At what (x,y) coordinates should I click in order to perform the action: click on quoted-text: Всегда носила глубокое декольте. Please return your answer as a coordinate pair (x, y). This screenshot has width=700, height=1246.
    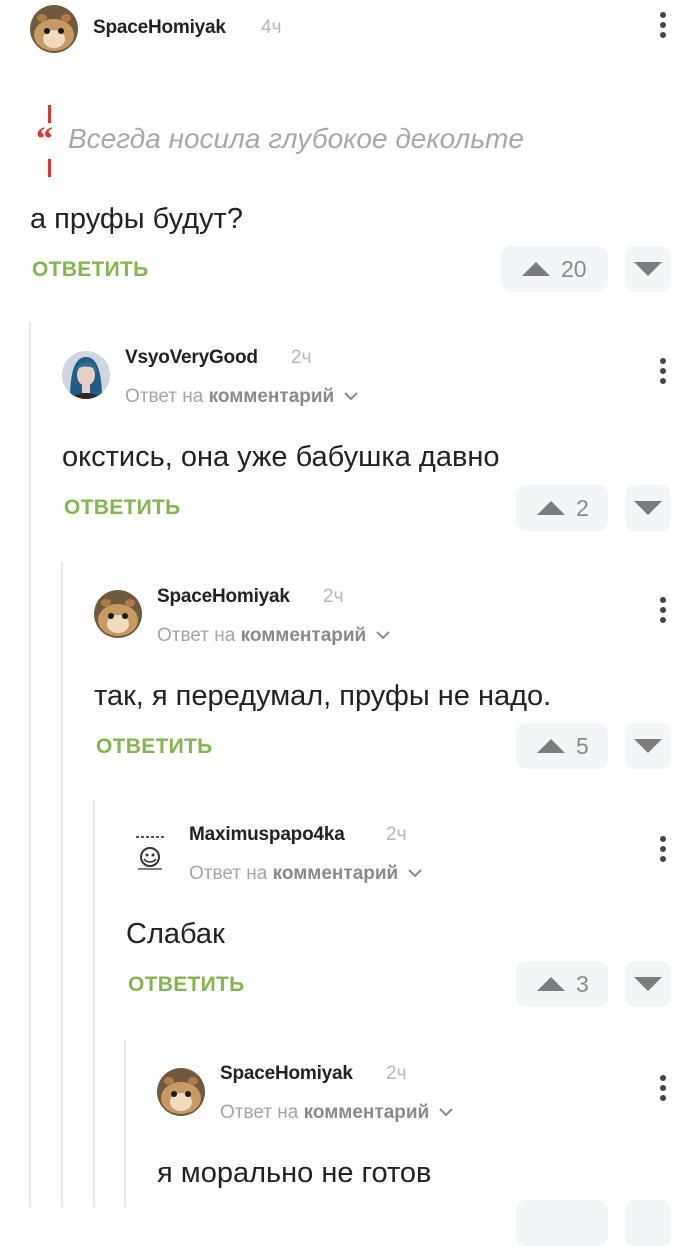
    Looking at the image, I should click on (296, 138).